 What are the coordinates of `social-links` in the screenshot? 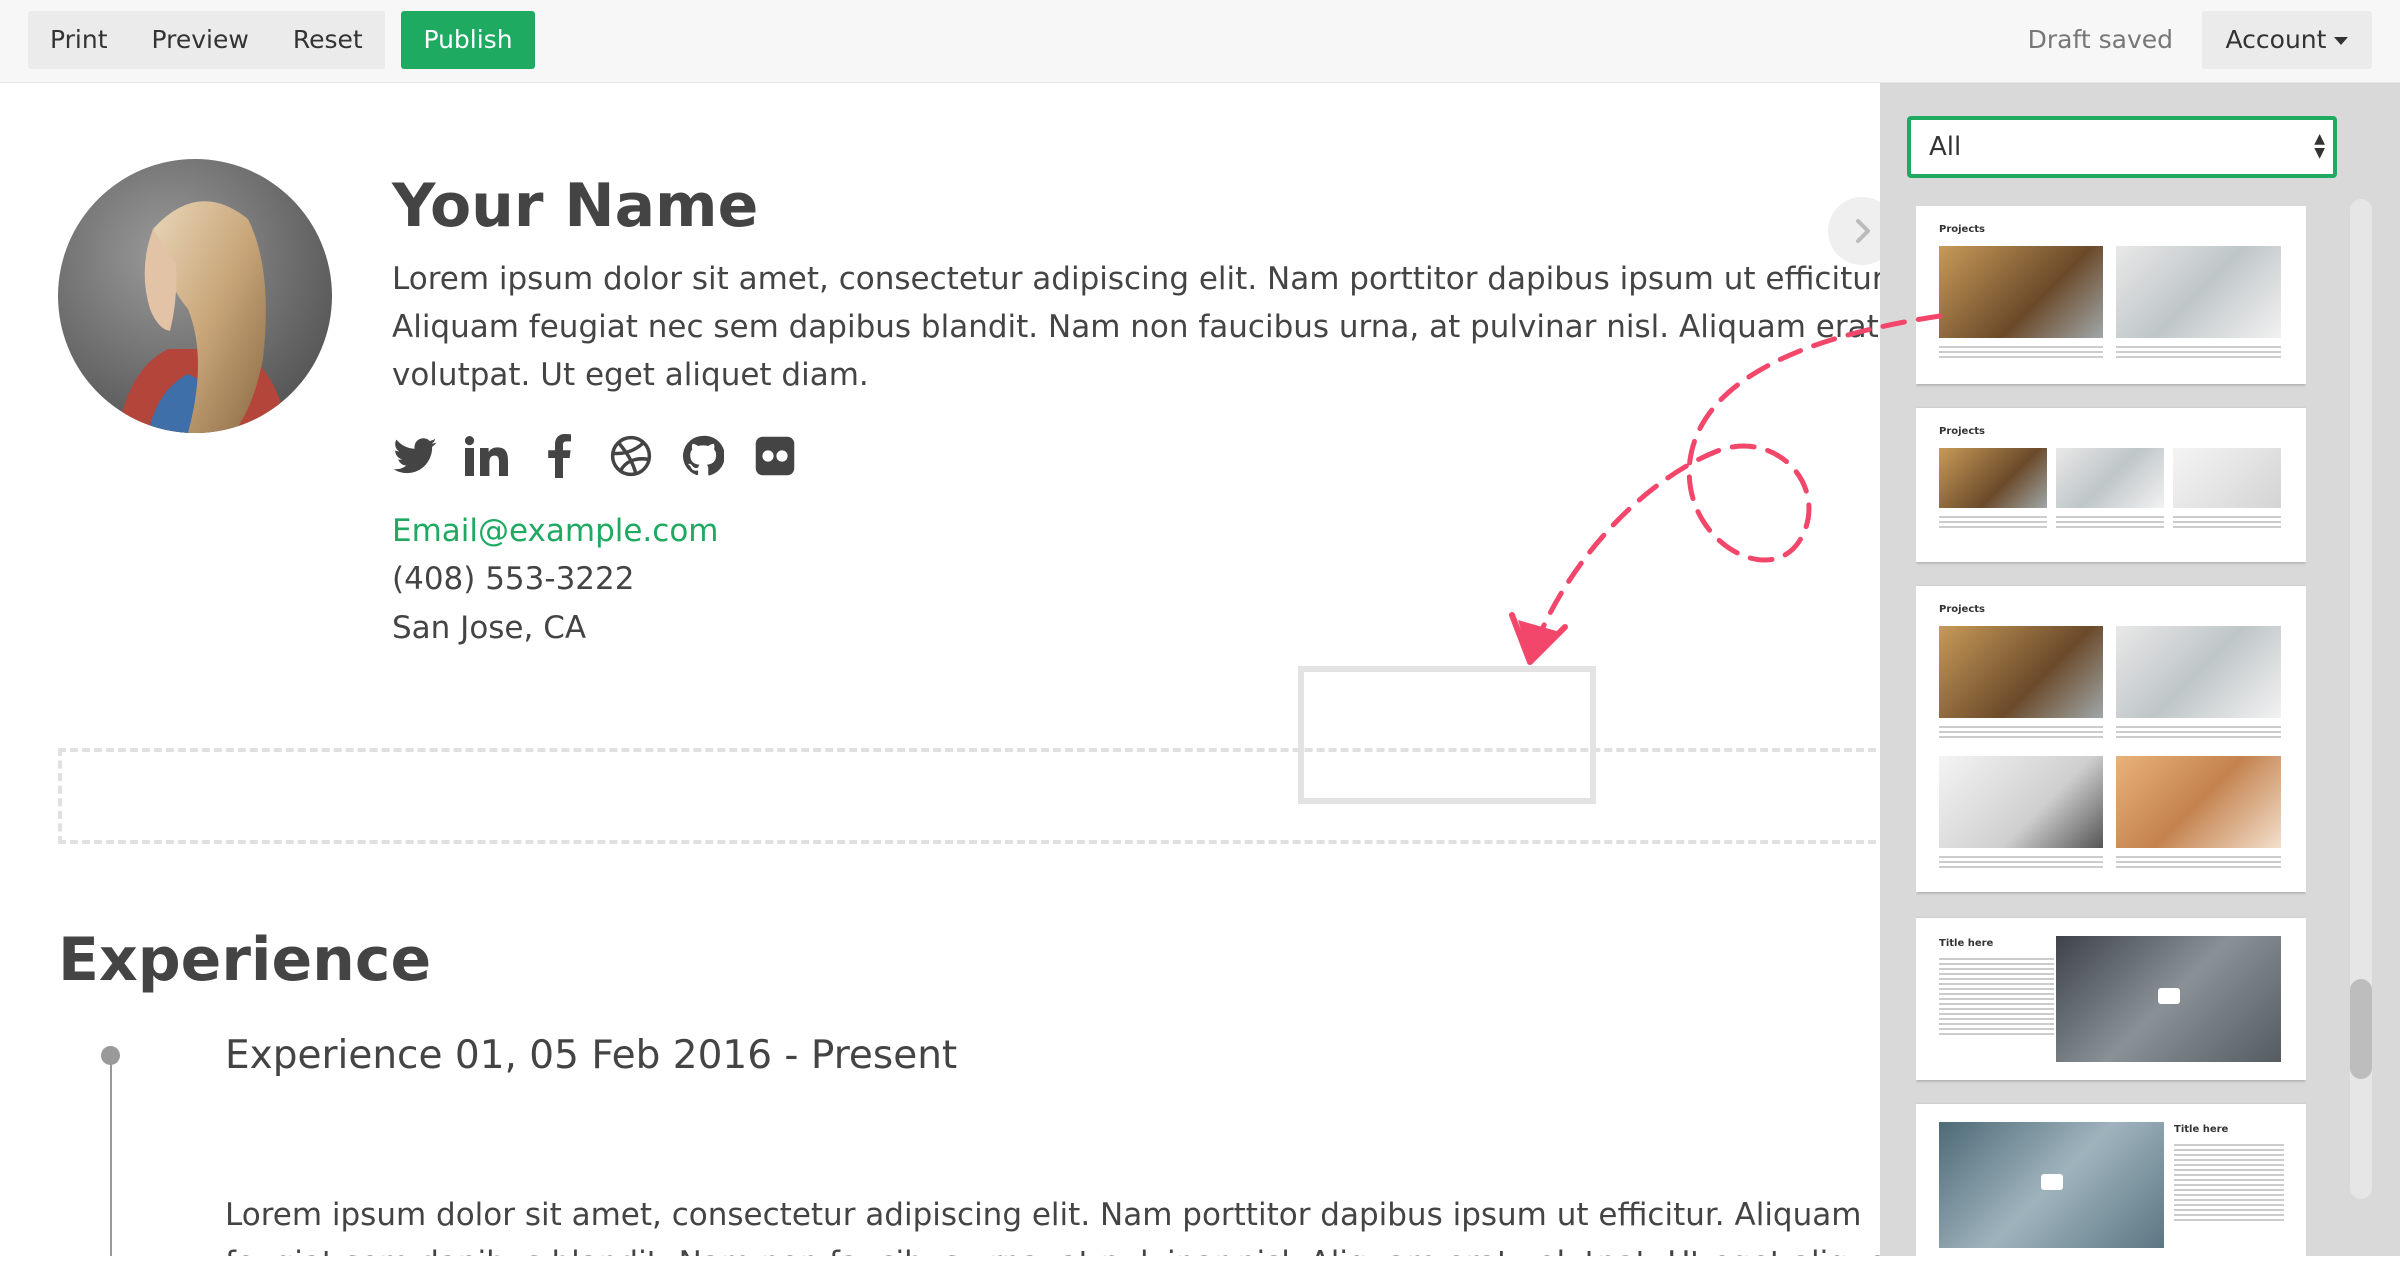 It's located at (595, 456).